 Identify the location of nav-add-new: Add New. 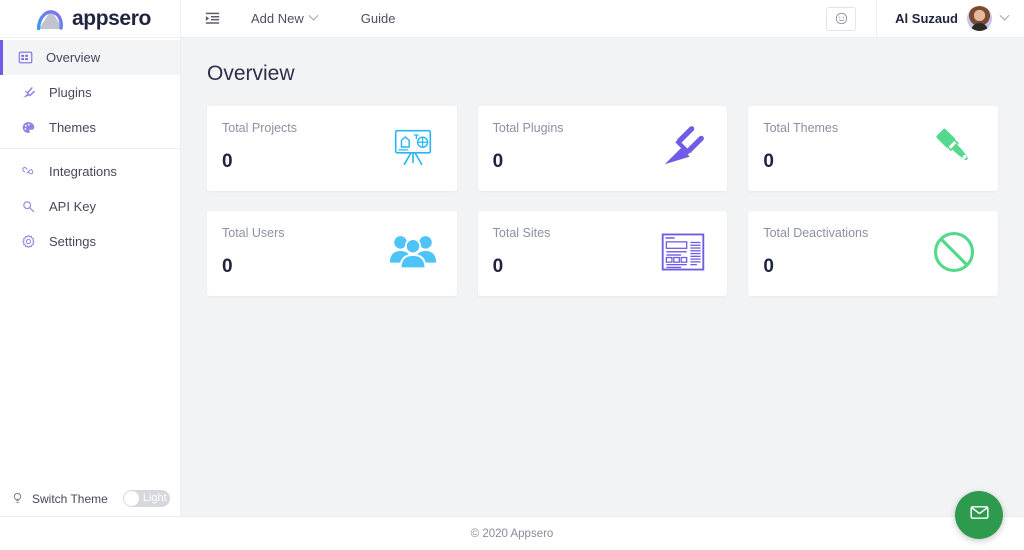
(284, 18).